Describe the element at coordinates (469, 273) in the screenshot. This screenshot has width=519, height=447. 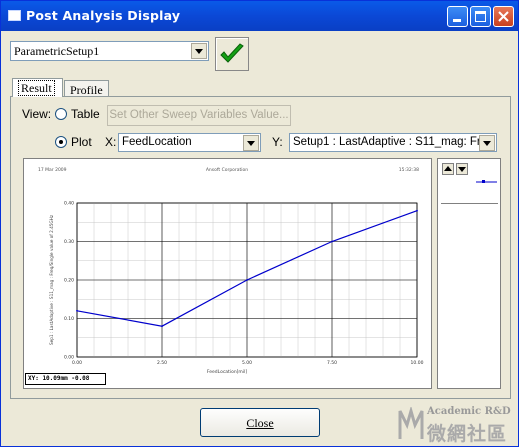
I see `trace-side-panel` at that location.